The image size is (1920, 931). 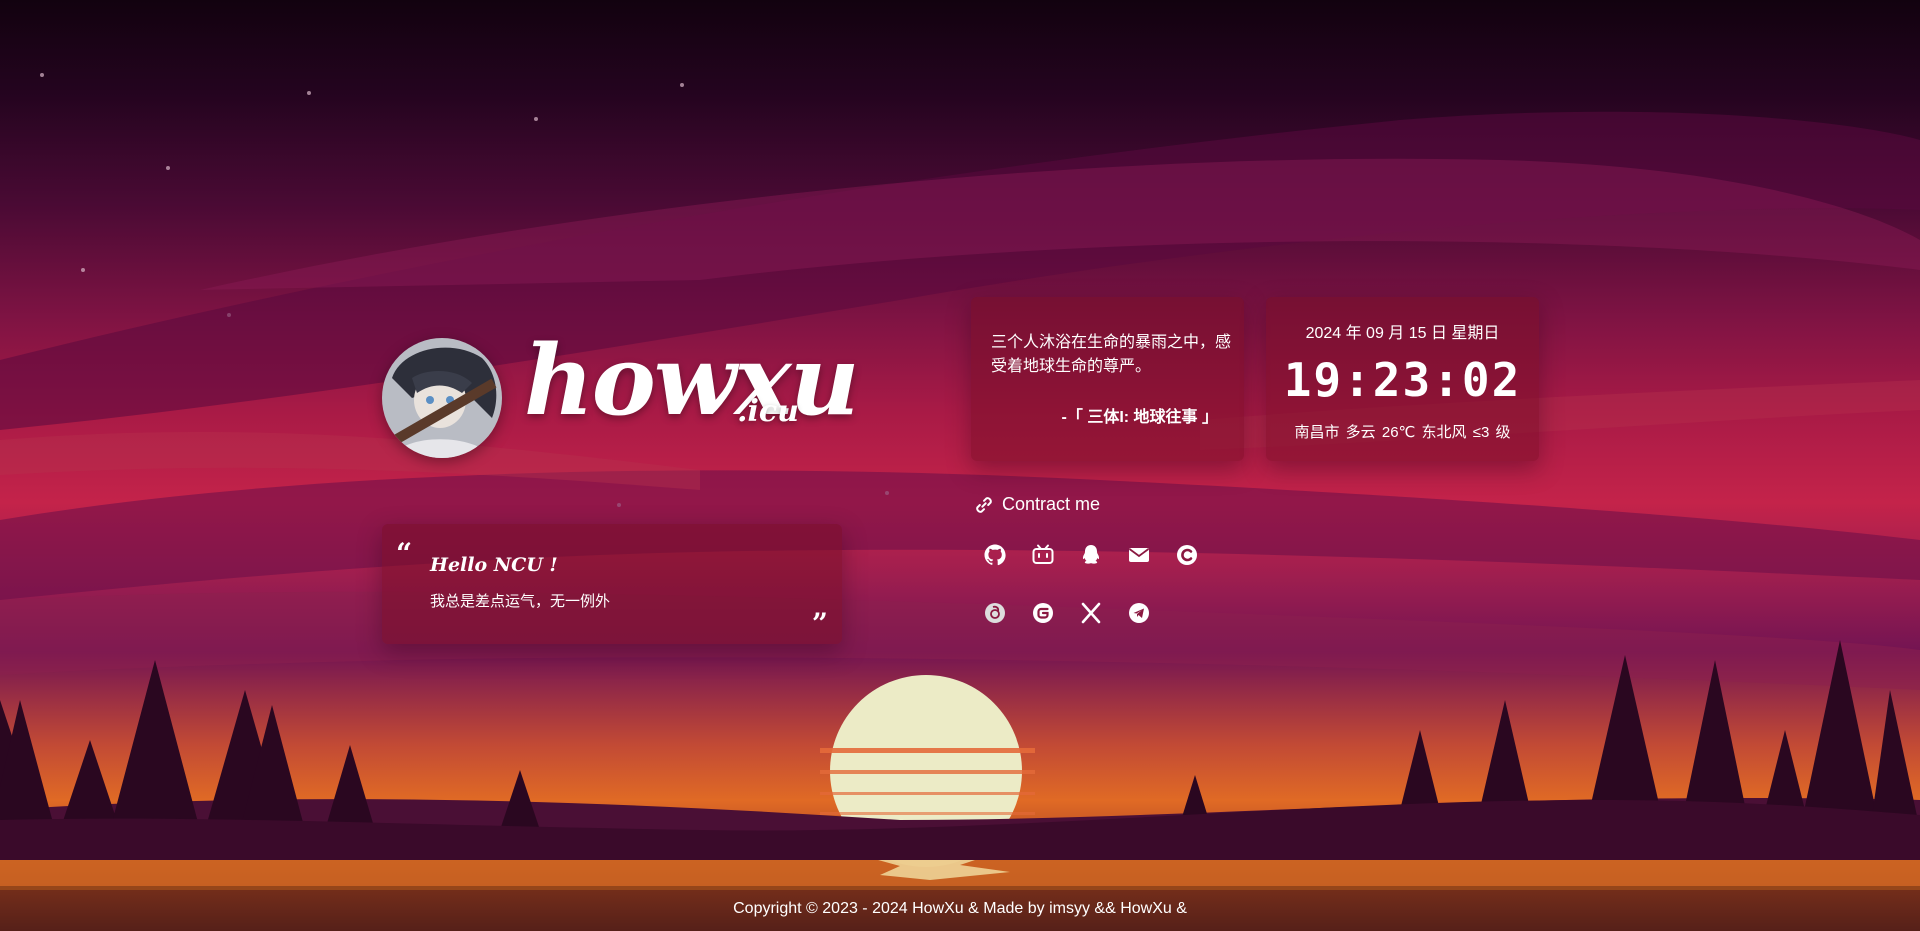 I want to click on clock-weather: 南昌市 多云 26℃ 东北风 ≤3 级, so click(x=1402, y=432).